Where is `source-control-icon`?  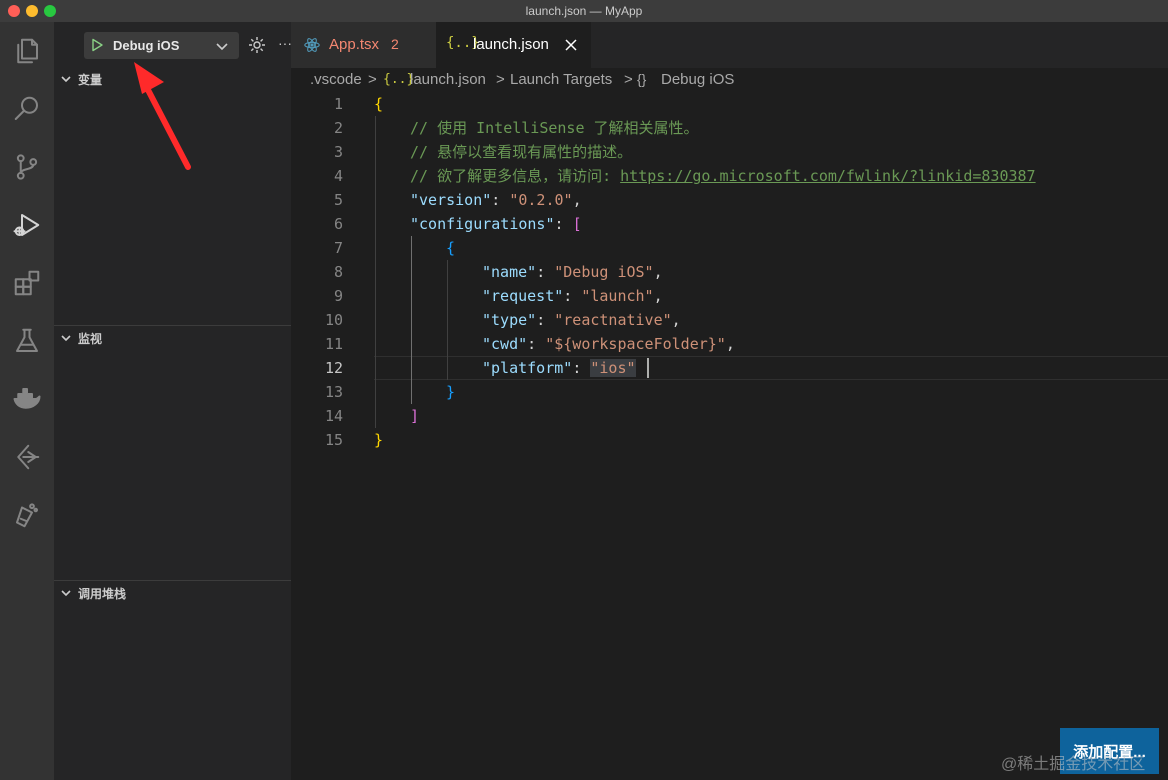 source-control-icon is located at coordinates (27, 167).